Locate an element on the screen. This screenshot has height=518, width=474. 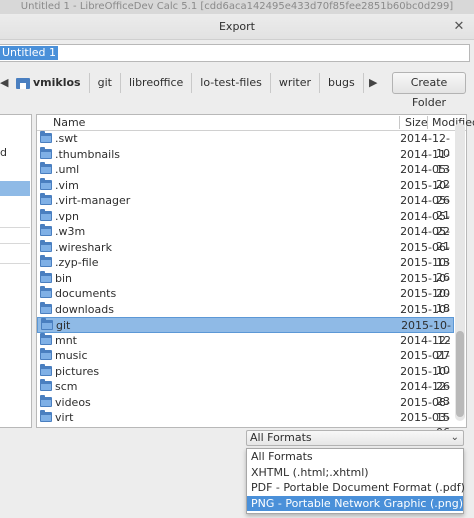
file-name: bin is located at coordinates (64, 278).